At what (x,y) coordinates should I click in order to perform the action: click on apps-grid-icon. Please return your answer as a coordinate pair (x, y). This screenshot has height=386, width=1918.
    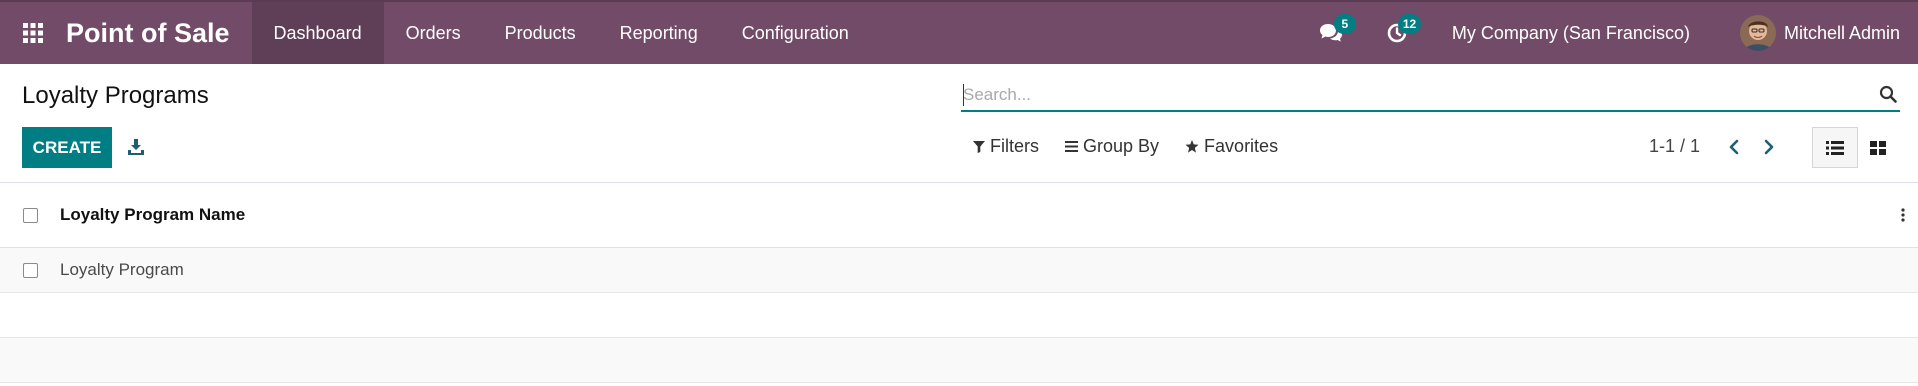
    Looking at the image, I should click on (33, 33).